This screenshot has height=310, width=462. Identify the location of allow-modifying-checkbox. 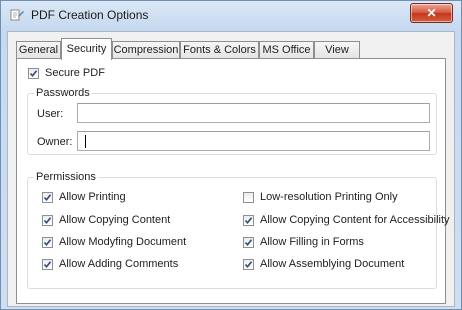
(47, 242).